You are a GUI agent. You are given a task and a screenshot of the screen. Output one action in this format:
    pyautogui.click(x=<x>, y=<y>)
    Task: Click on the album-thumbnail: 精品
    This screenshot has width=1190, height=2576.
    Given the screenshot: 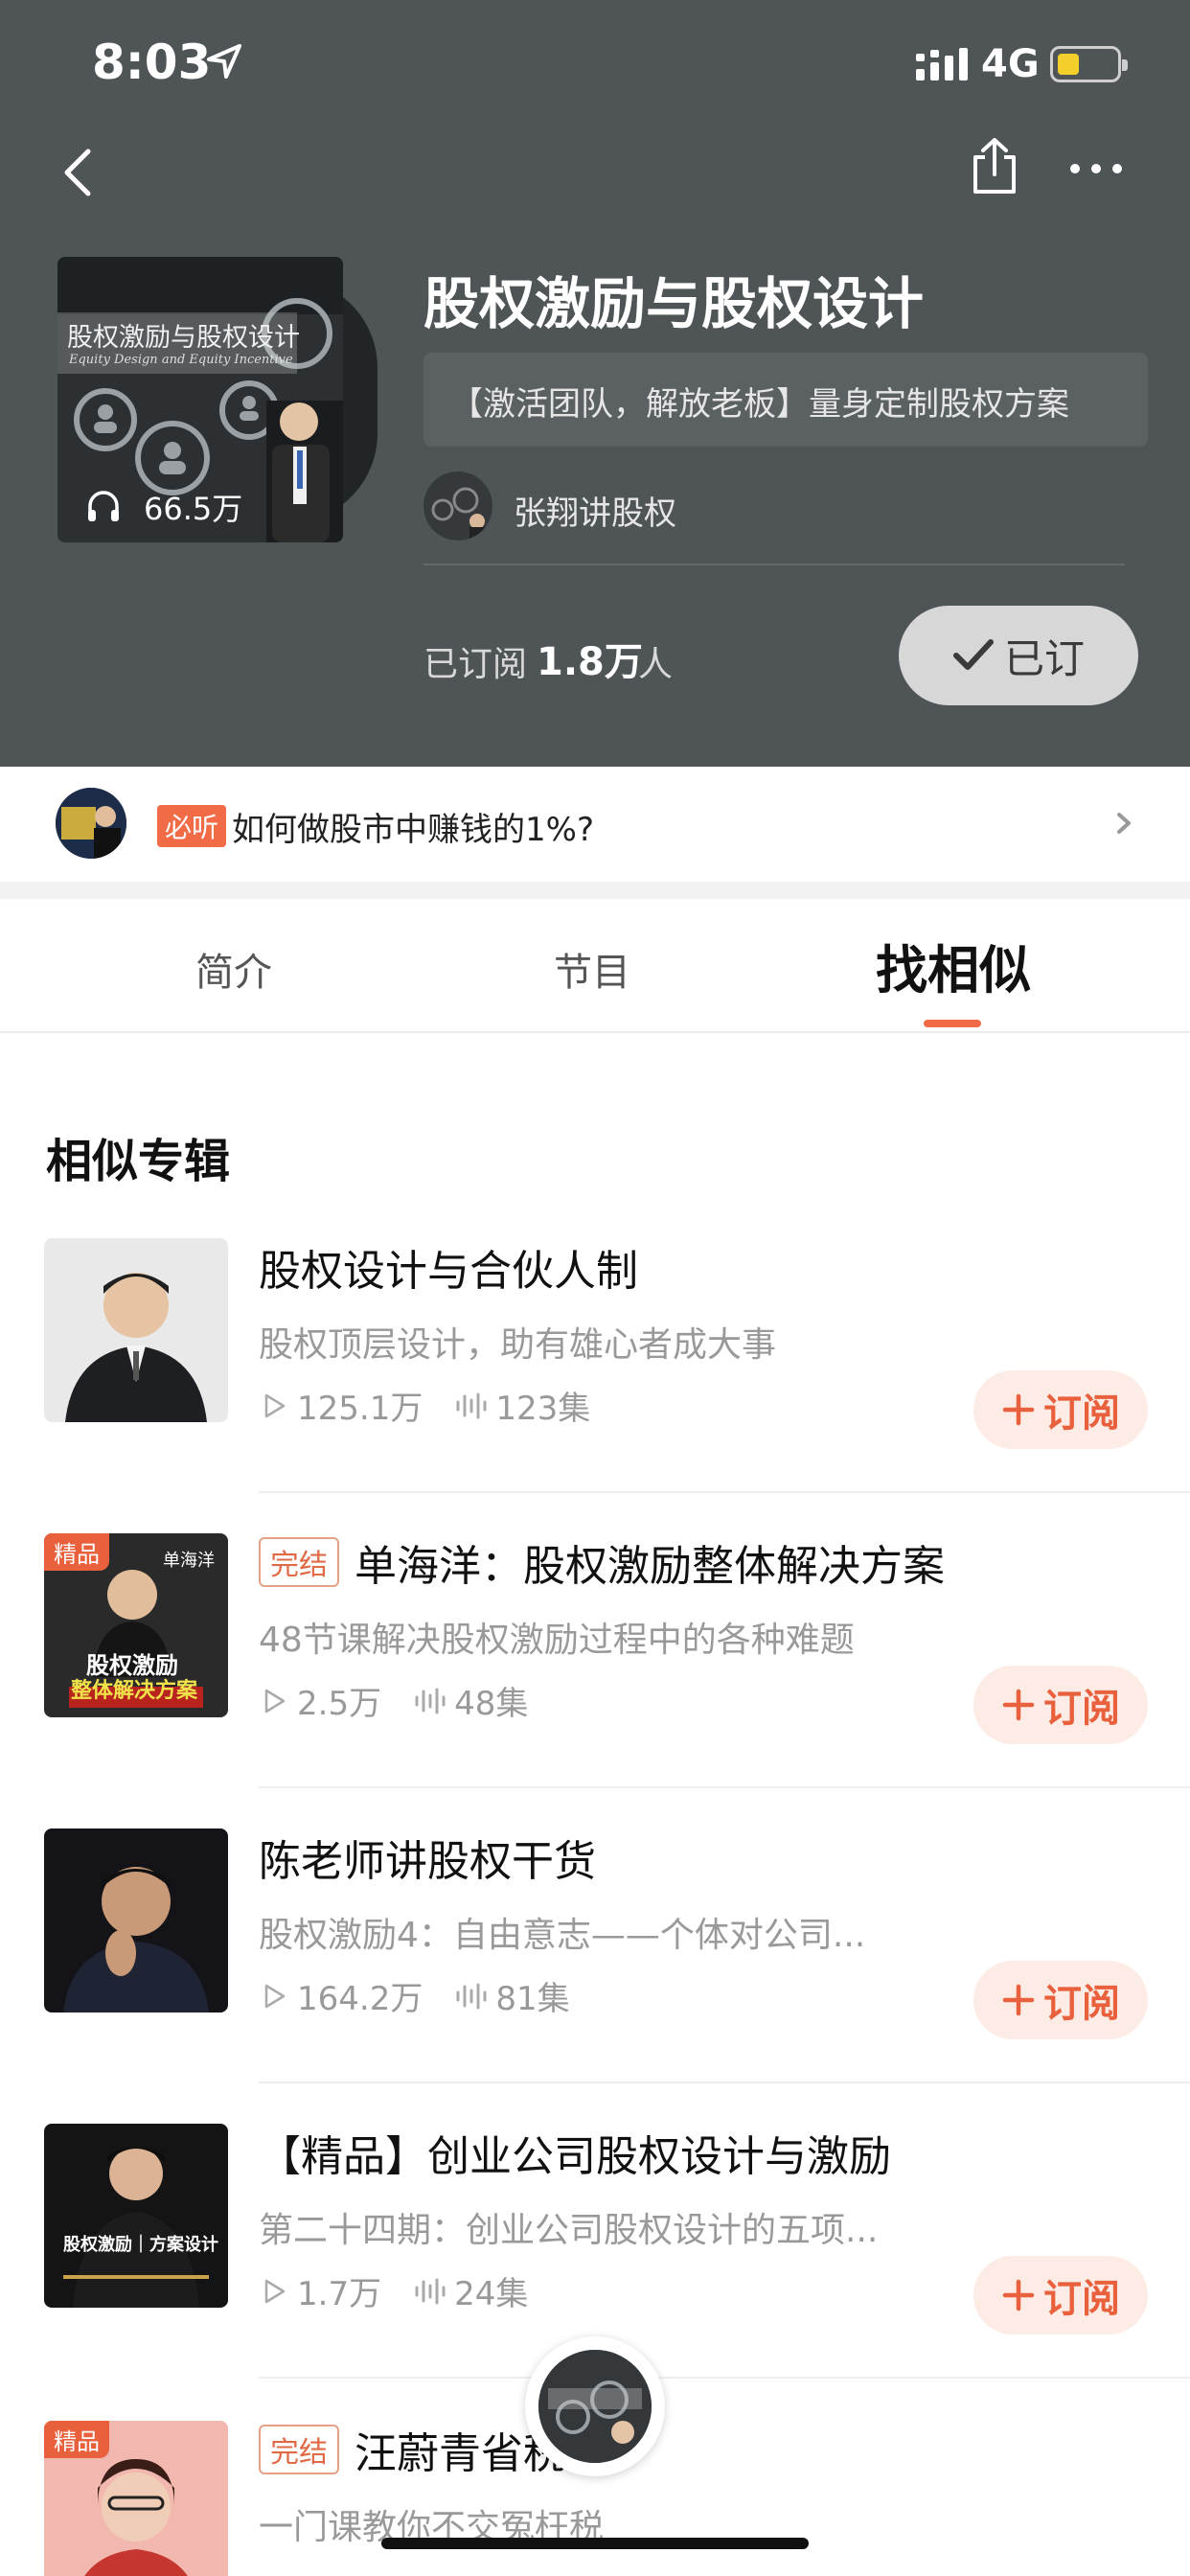 What is the action you would take?
    pyautogui.click(x=136, y=2498)
    